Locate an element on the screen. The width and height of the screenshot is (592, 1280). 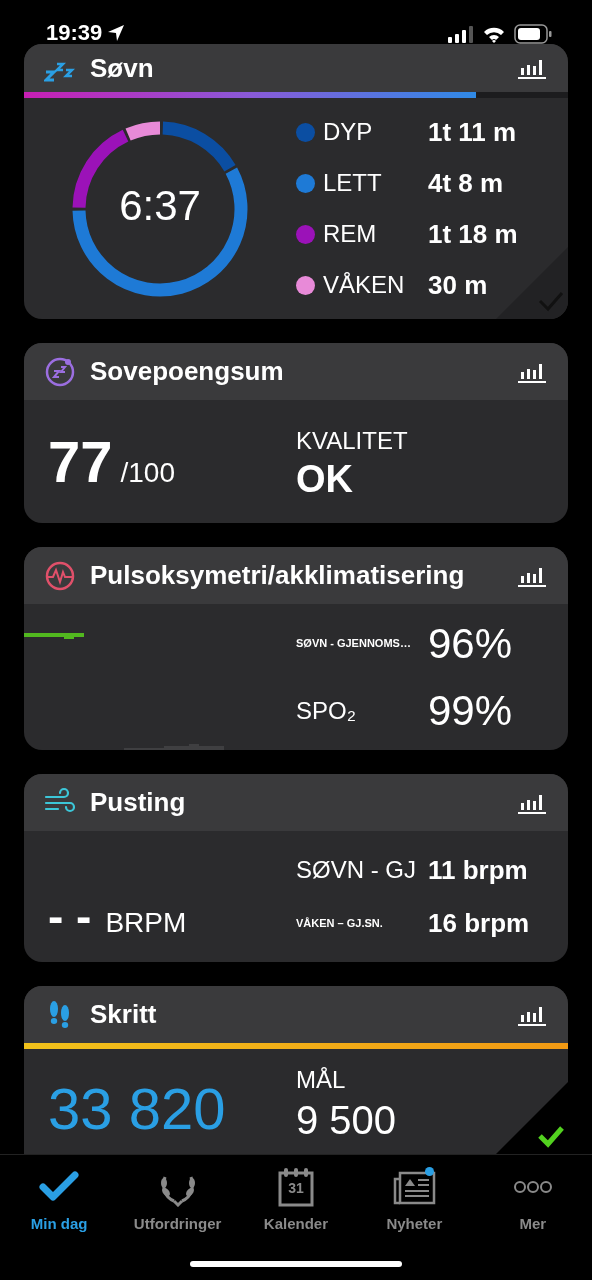
card-title: Sovepoengsum is located at coordinates (187, 371).